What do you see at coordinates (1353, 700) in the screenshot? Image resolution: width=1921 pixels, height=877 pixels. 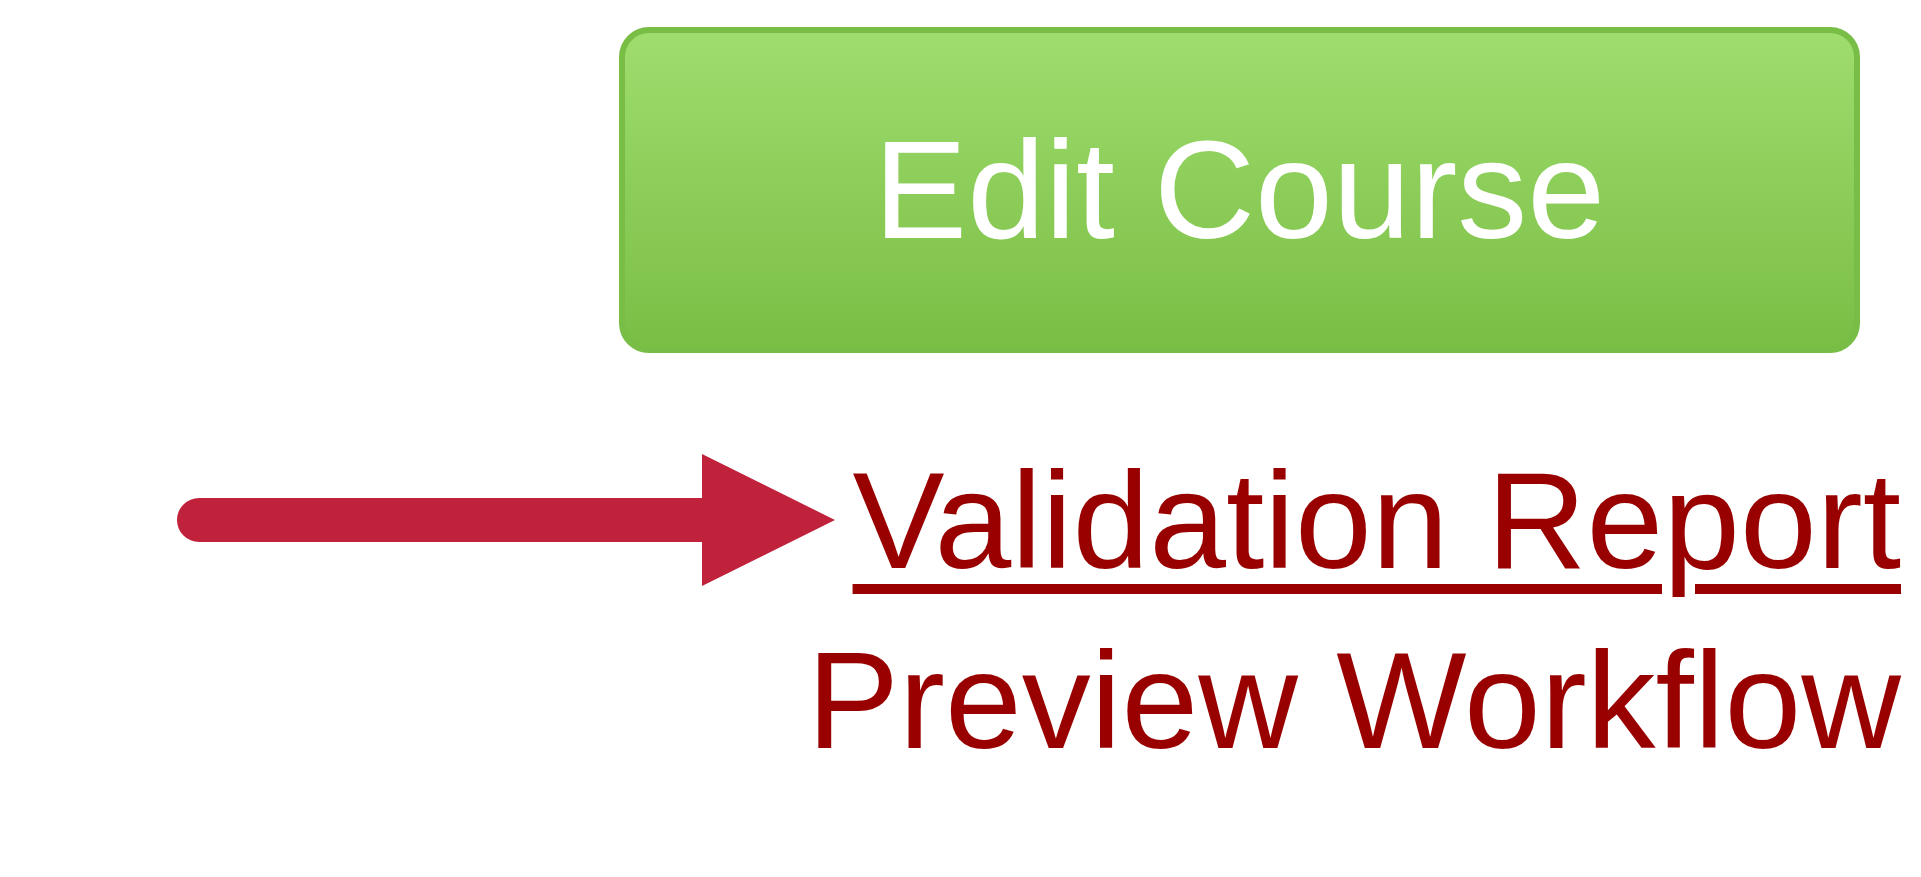 I see `text-link: Preview Workflow` at bounding box center [1353, 700].